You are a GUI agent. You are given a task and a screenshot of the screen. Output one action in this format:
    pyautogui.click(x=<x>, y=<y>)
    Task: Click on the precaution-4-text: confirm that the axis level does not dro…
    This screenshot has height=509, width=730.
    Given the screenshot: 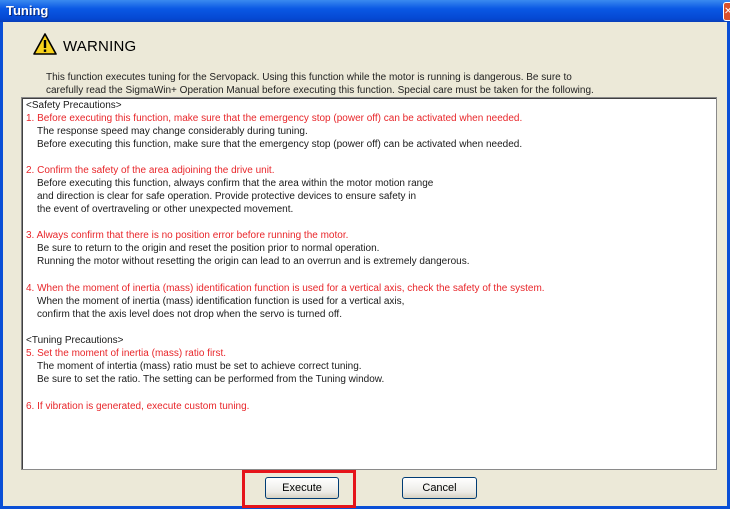 What is the action you would take?
    pyautogui.click(x=189, y=314)
    